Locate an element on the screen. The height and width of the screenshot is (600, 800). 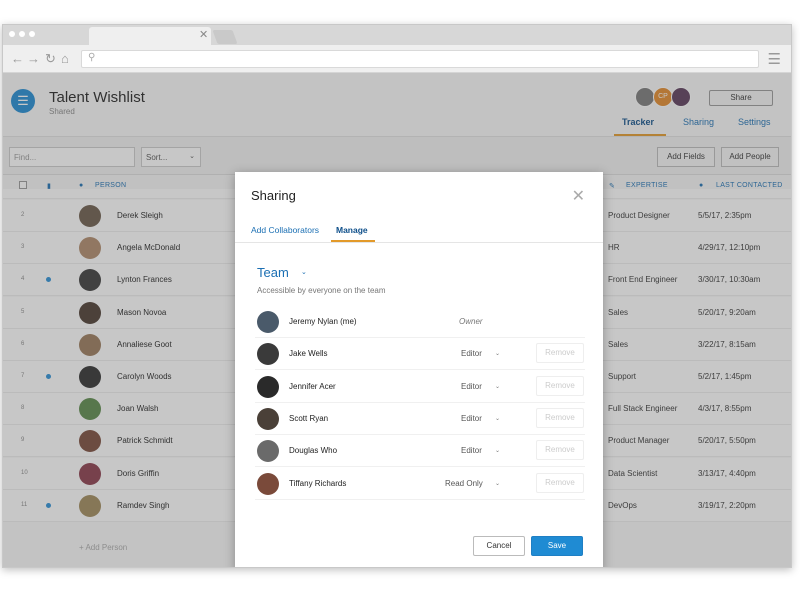
team-description: Accessible by everyone on the team is located at coordinates (321, 290).